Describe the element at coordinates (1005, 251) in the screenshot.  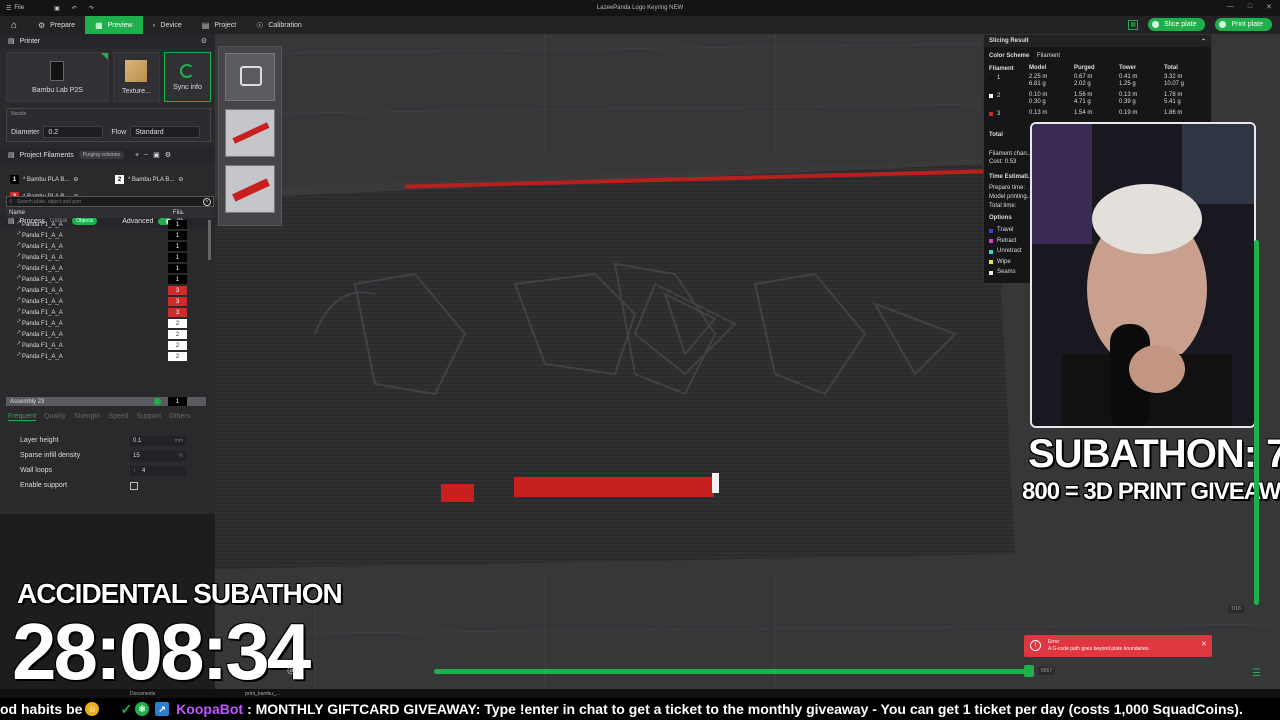
I see `option-unretract: Unretract` at that location.